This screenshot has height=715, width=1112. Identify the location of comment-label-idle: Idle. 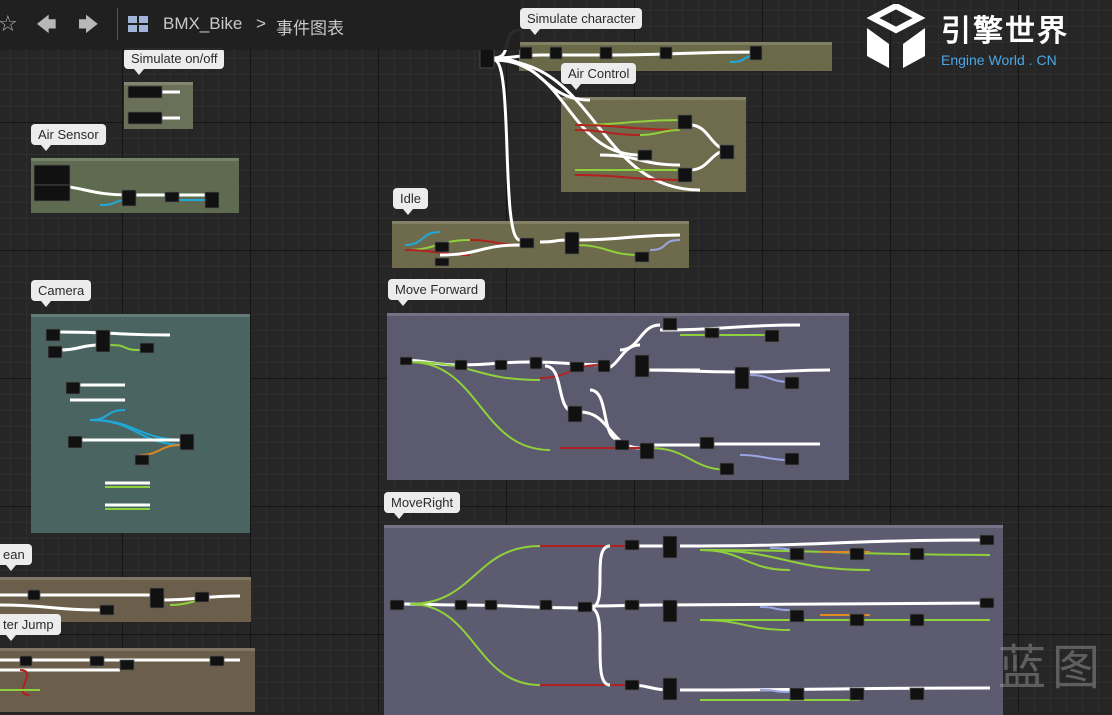
(410, 201).